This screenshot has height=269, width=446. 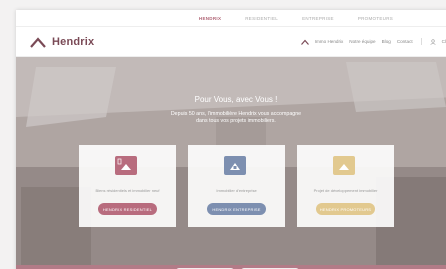 I want to click on topbar-item-residentiel: RESIDENTIEL, so click(x=261, y=18).